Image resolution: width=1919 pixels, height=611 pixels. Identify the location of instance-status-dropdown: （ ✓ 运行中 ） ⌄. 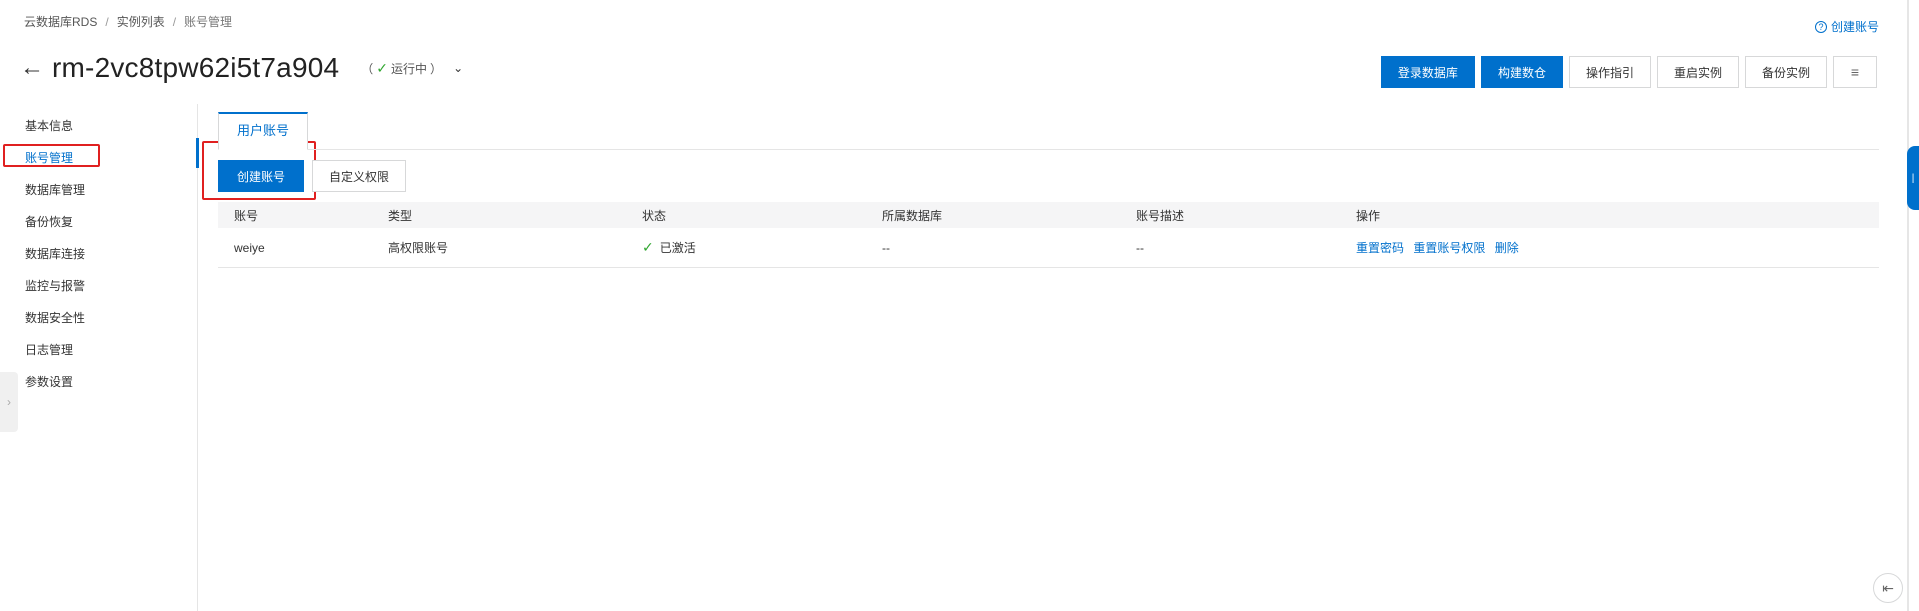
(412, 68).